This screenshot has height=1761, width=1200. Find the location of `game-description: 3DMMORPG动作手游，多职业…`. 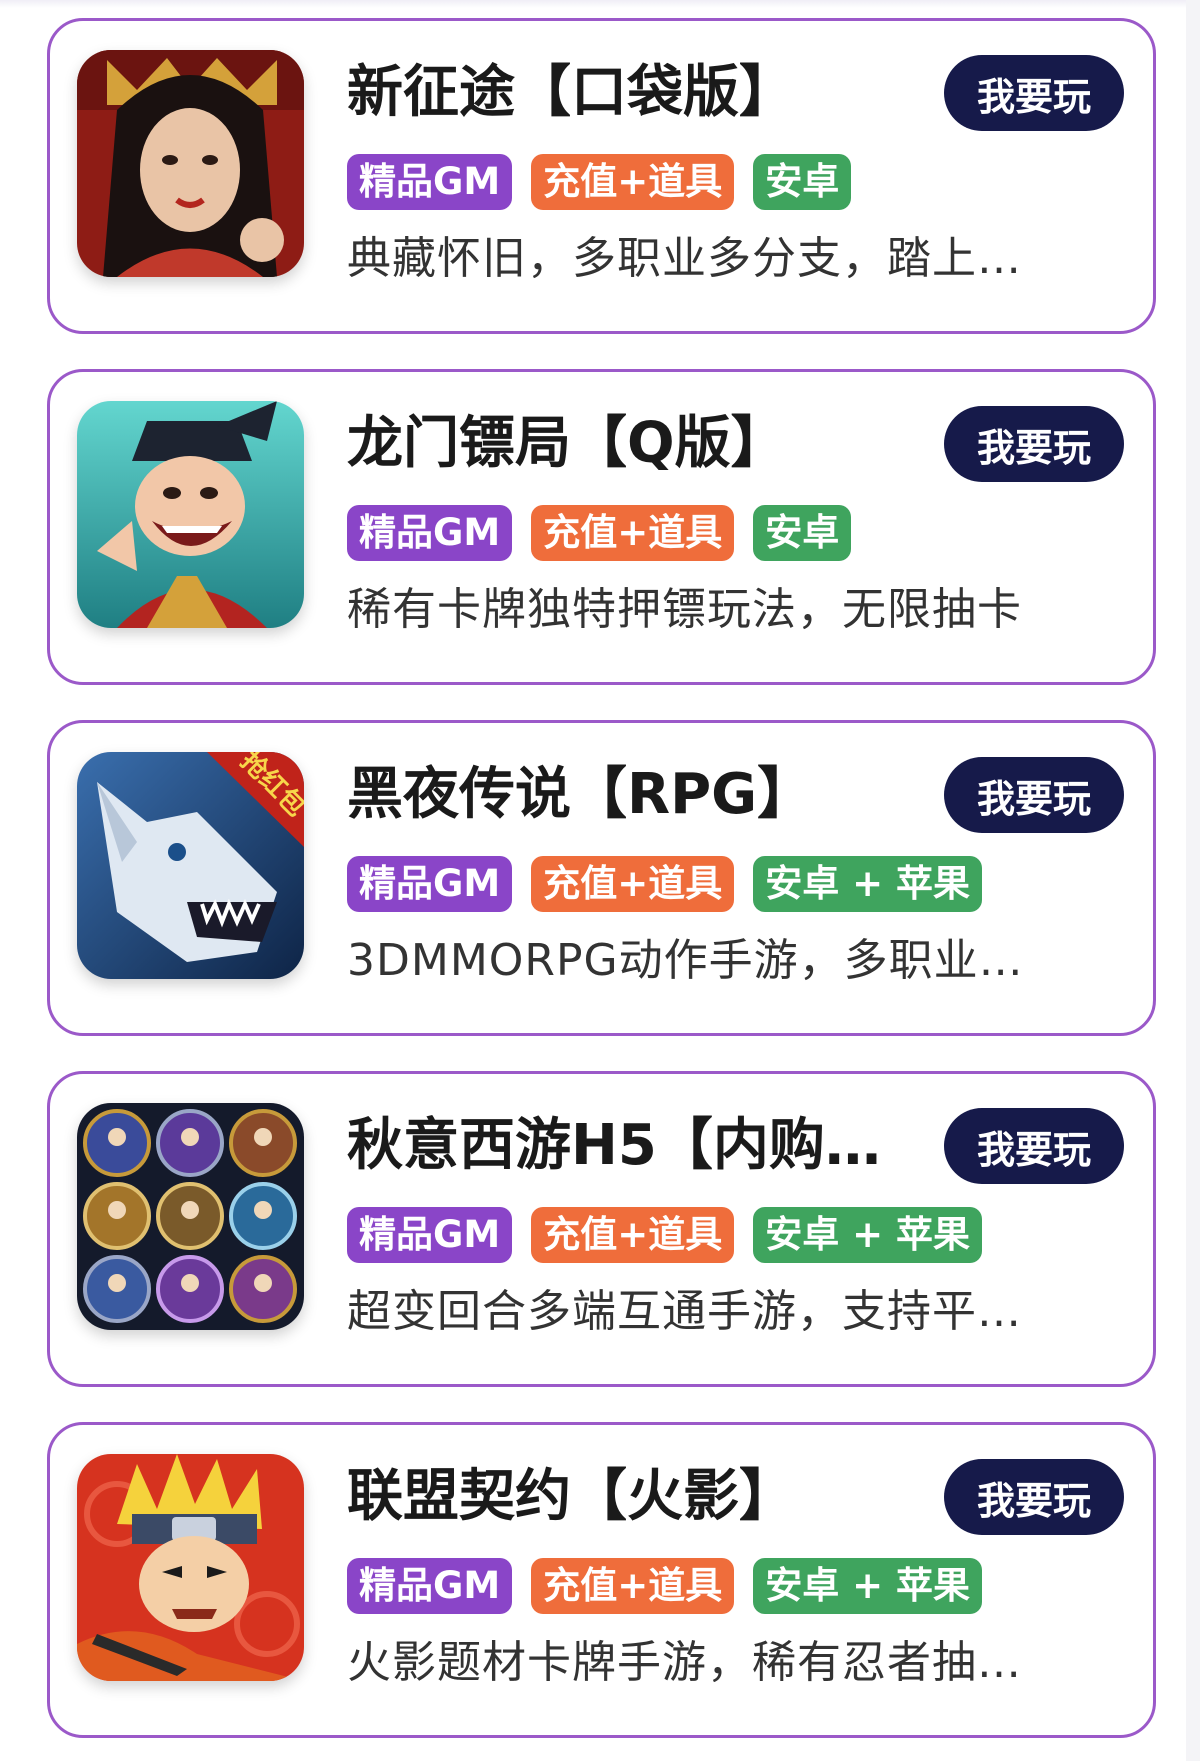

game-description: 3DMMORPG动作手游，多职业… is located at coordinates (685, 960).